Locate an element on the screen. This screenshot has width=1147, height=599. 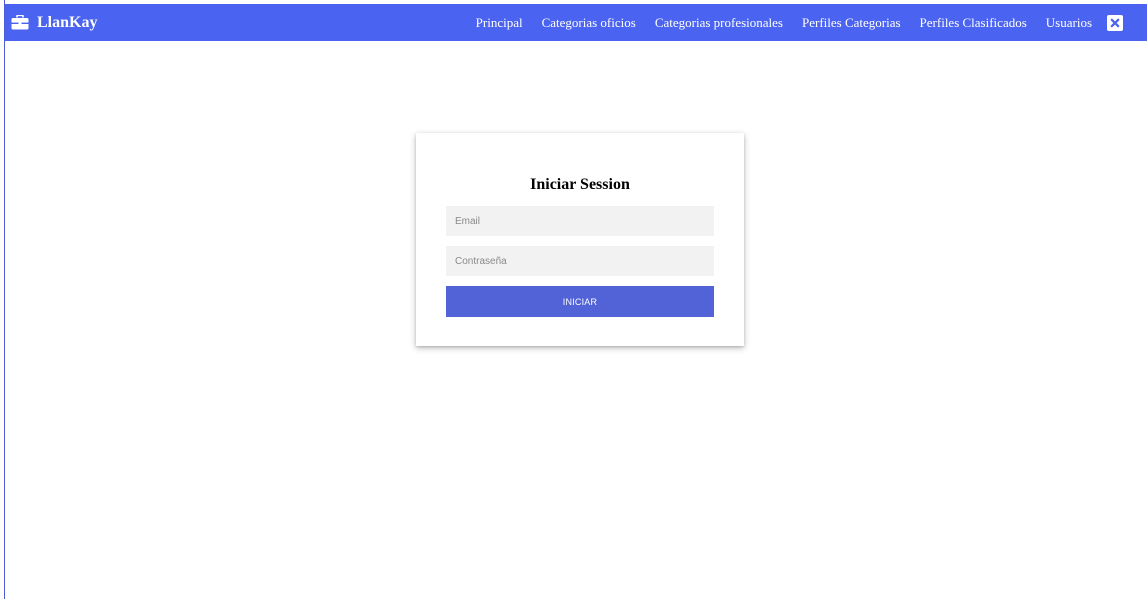
brand-link: LlanKay is located at coordinates (54, 23).